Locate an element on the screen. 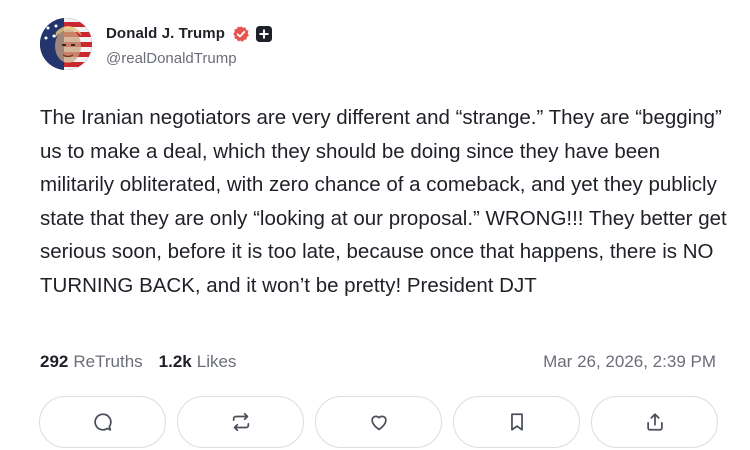 This screenshot has height=450, width=750. reply-button is located at coordinates (102, 422).